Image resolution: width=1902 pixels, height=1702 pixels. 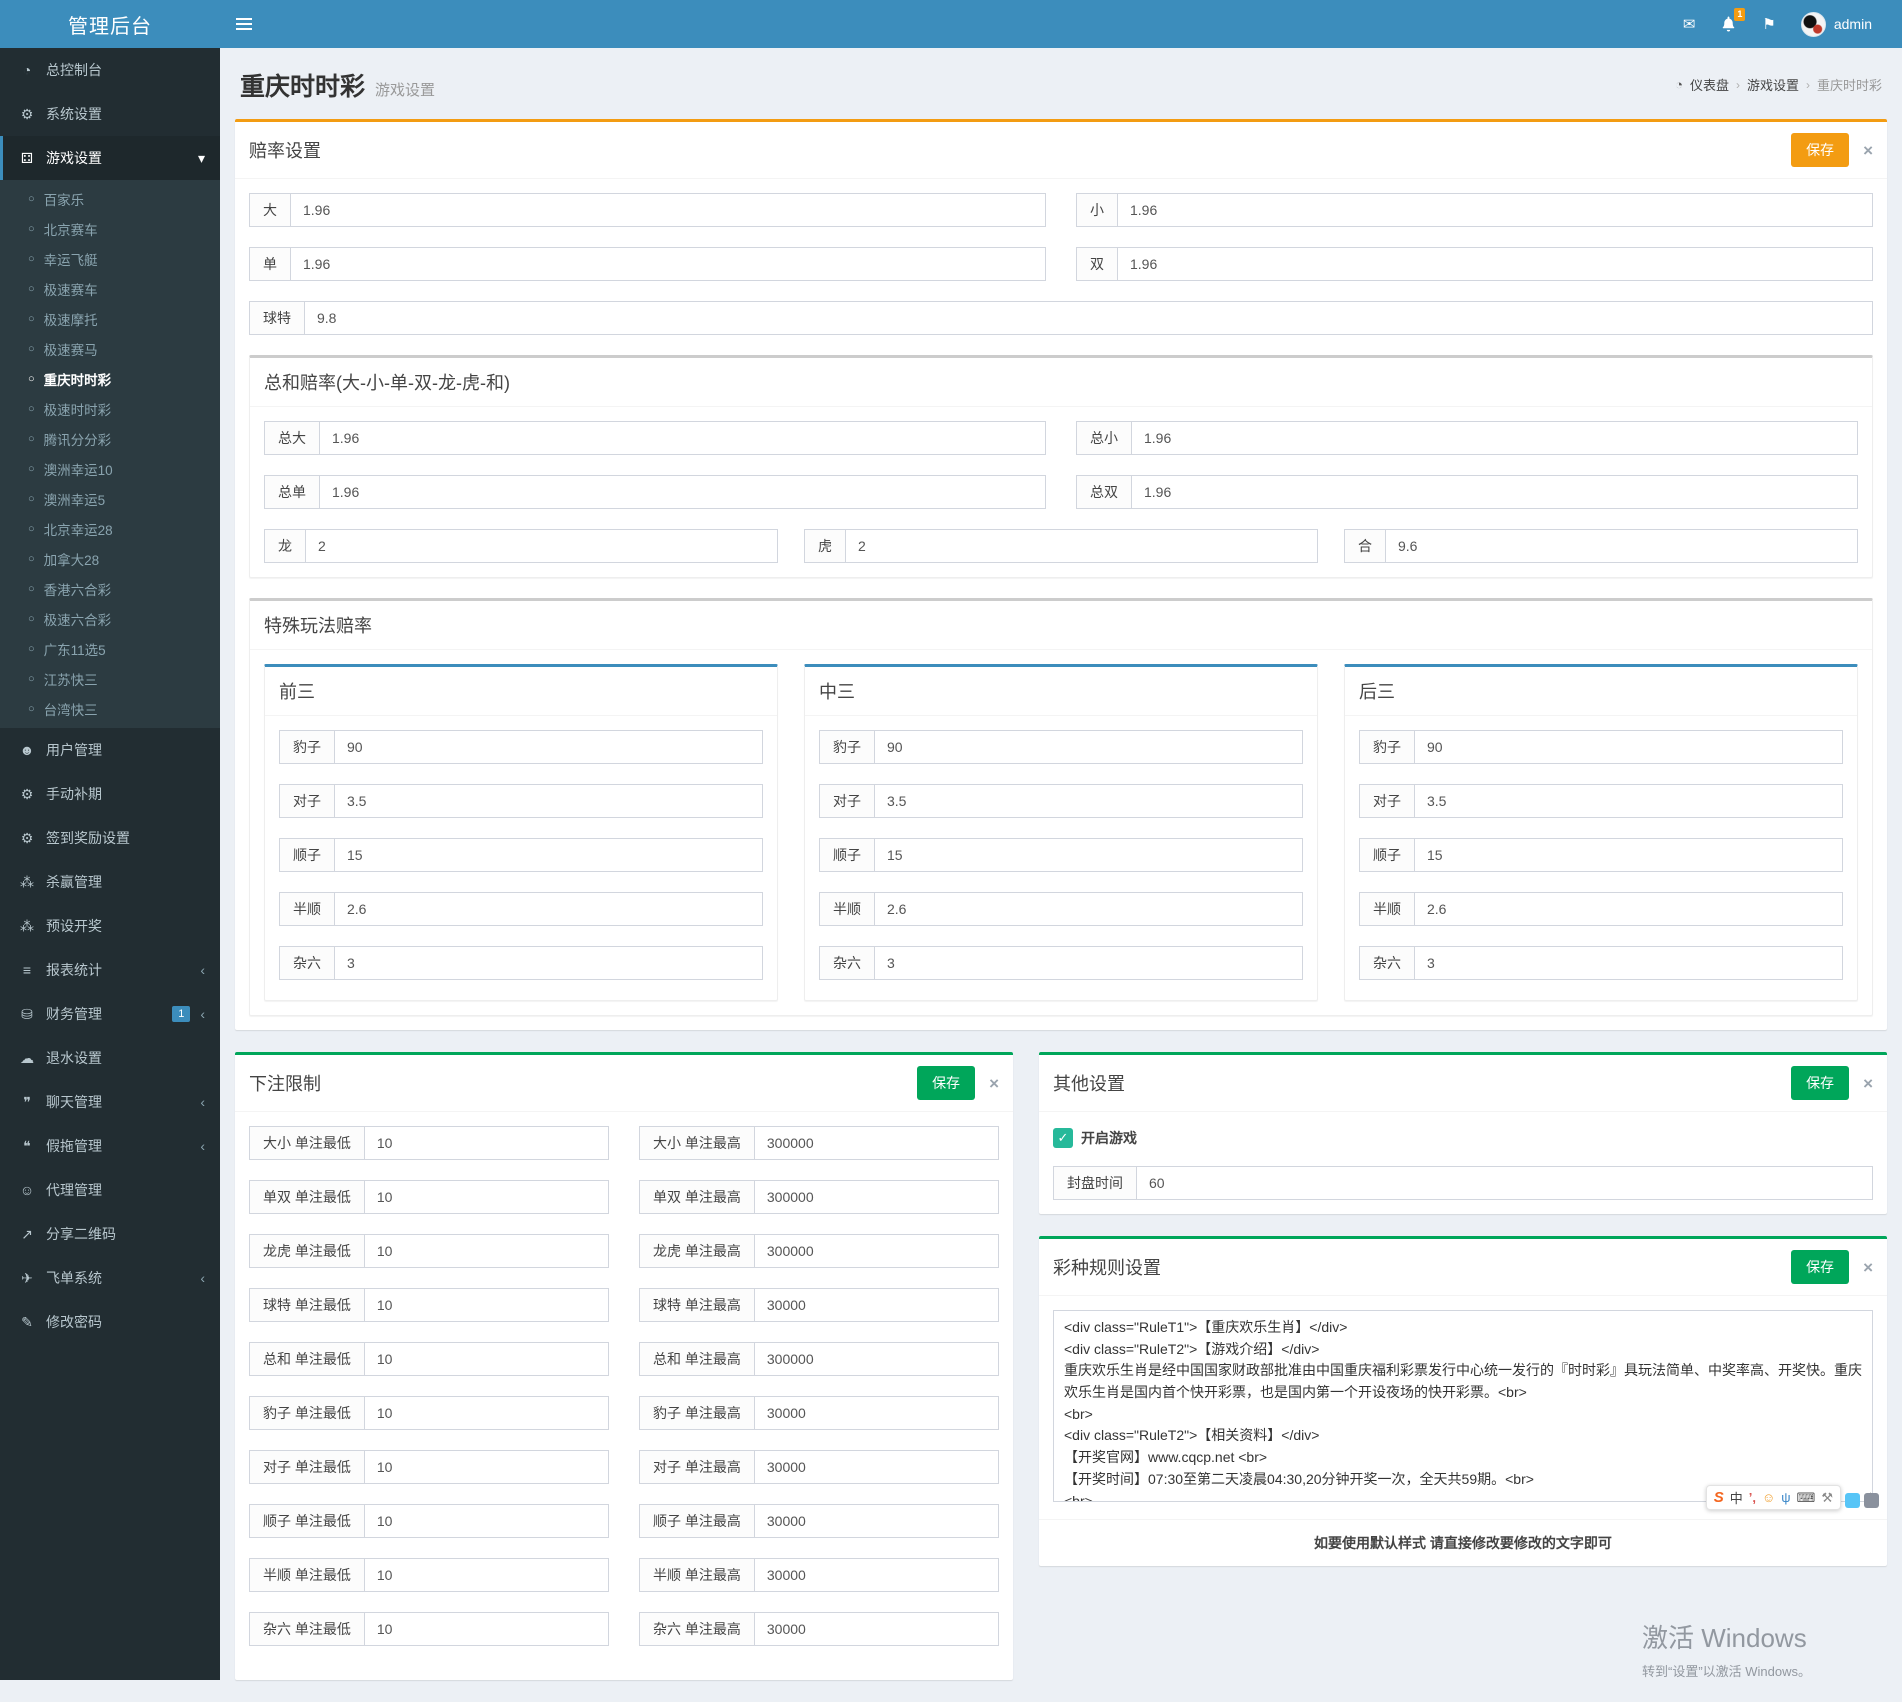 I want to click on notifications-icon: 1, so click(x=1728, y=24).